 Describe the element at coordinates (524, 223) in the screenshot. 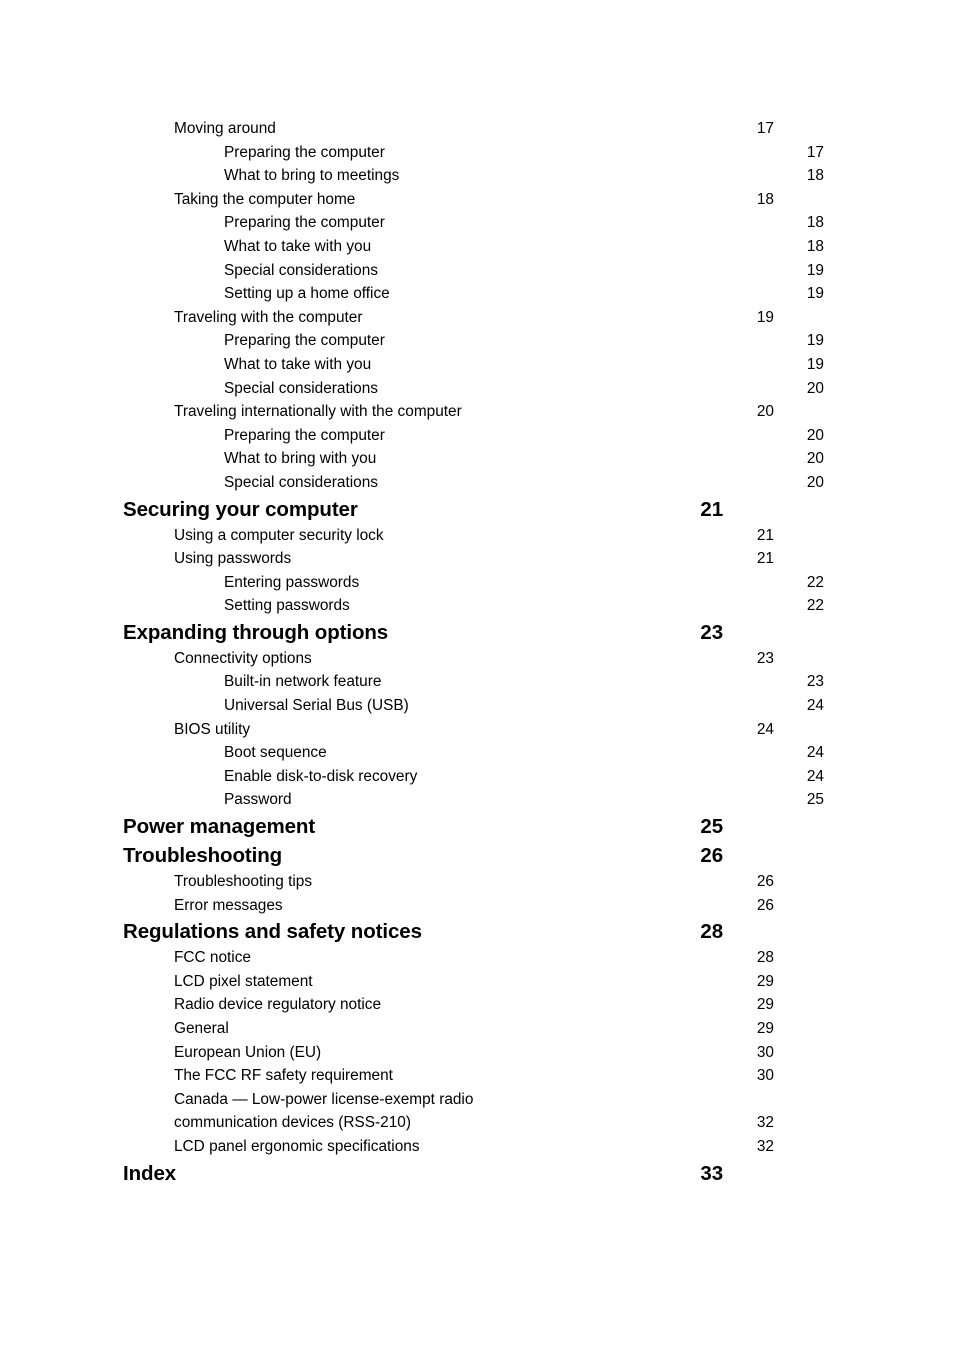

I see `toc-entry: Preparing the computer 18` at that location.